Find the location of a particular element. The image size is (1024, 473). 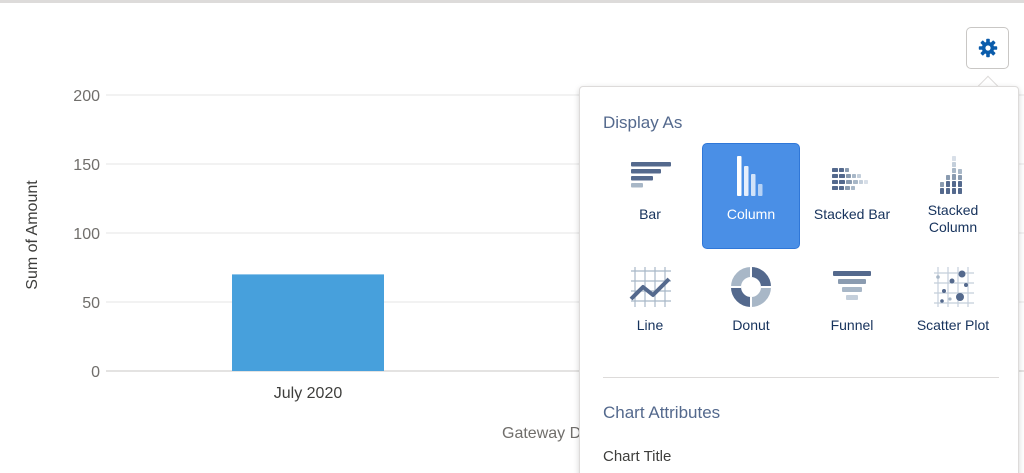

display-option-label: Stacked Column is located at coordinates (953, 218).